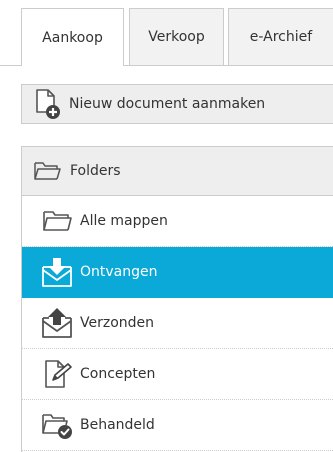 The image size is (333, 452). Describe the element at coordinates (177, 272) in the screenshot. I see `folder-item-ontvangen: Ontvangen` at that location.